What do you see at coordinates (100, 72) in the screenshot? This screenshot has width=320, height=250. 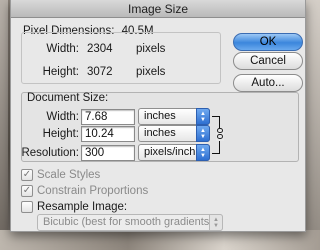 I see `pixel-height-value: 3072` at bounding box center [100, 72].